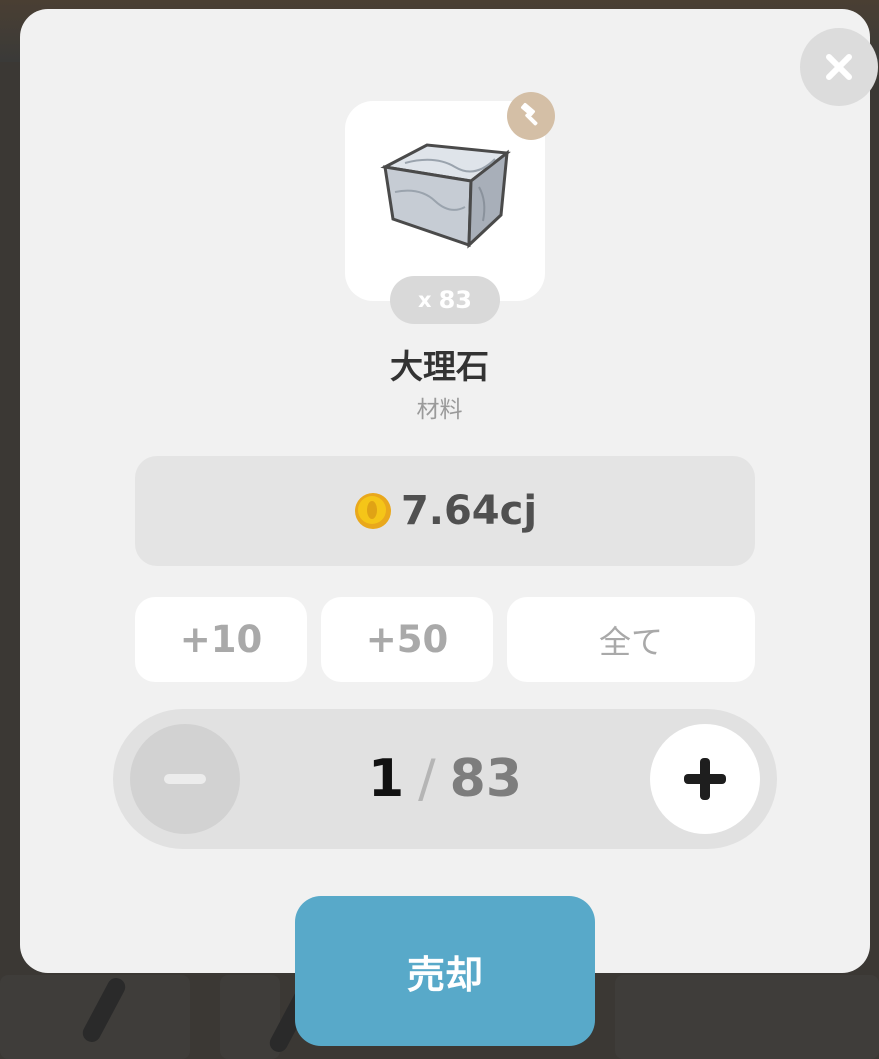 This screenshot has height=1059, width=879. Describe the element at coordinates (221, 639) in the screenshot. I see `add-10-button: +10` at that location.